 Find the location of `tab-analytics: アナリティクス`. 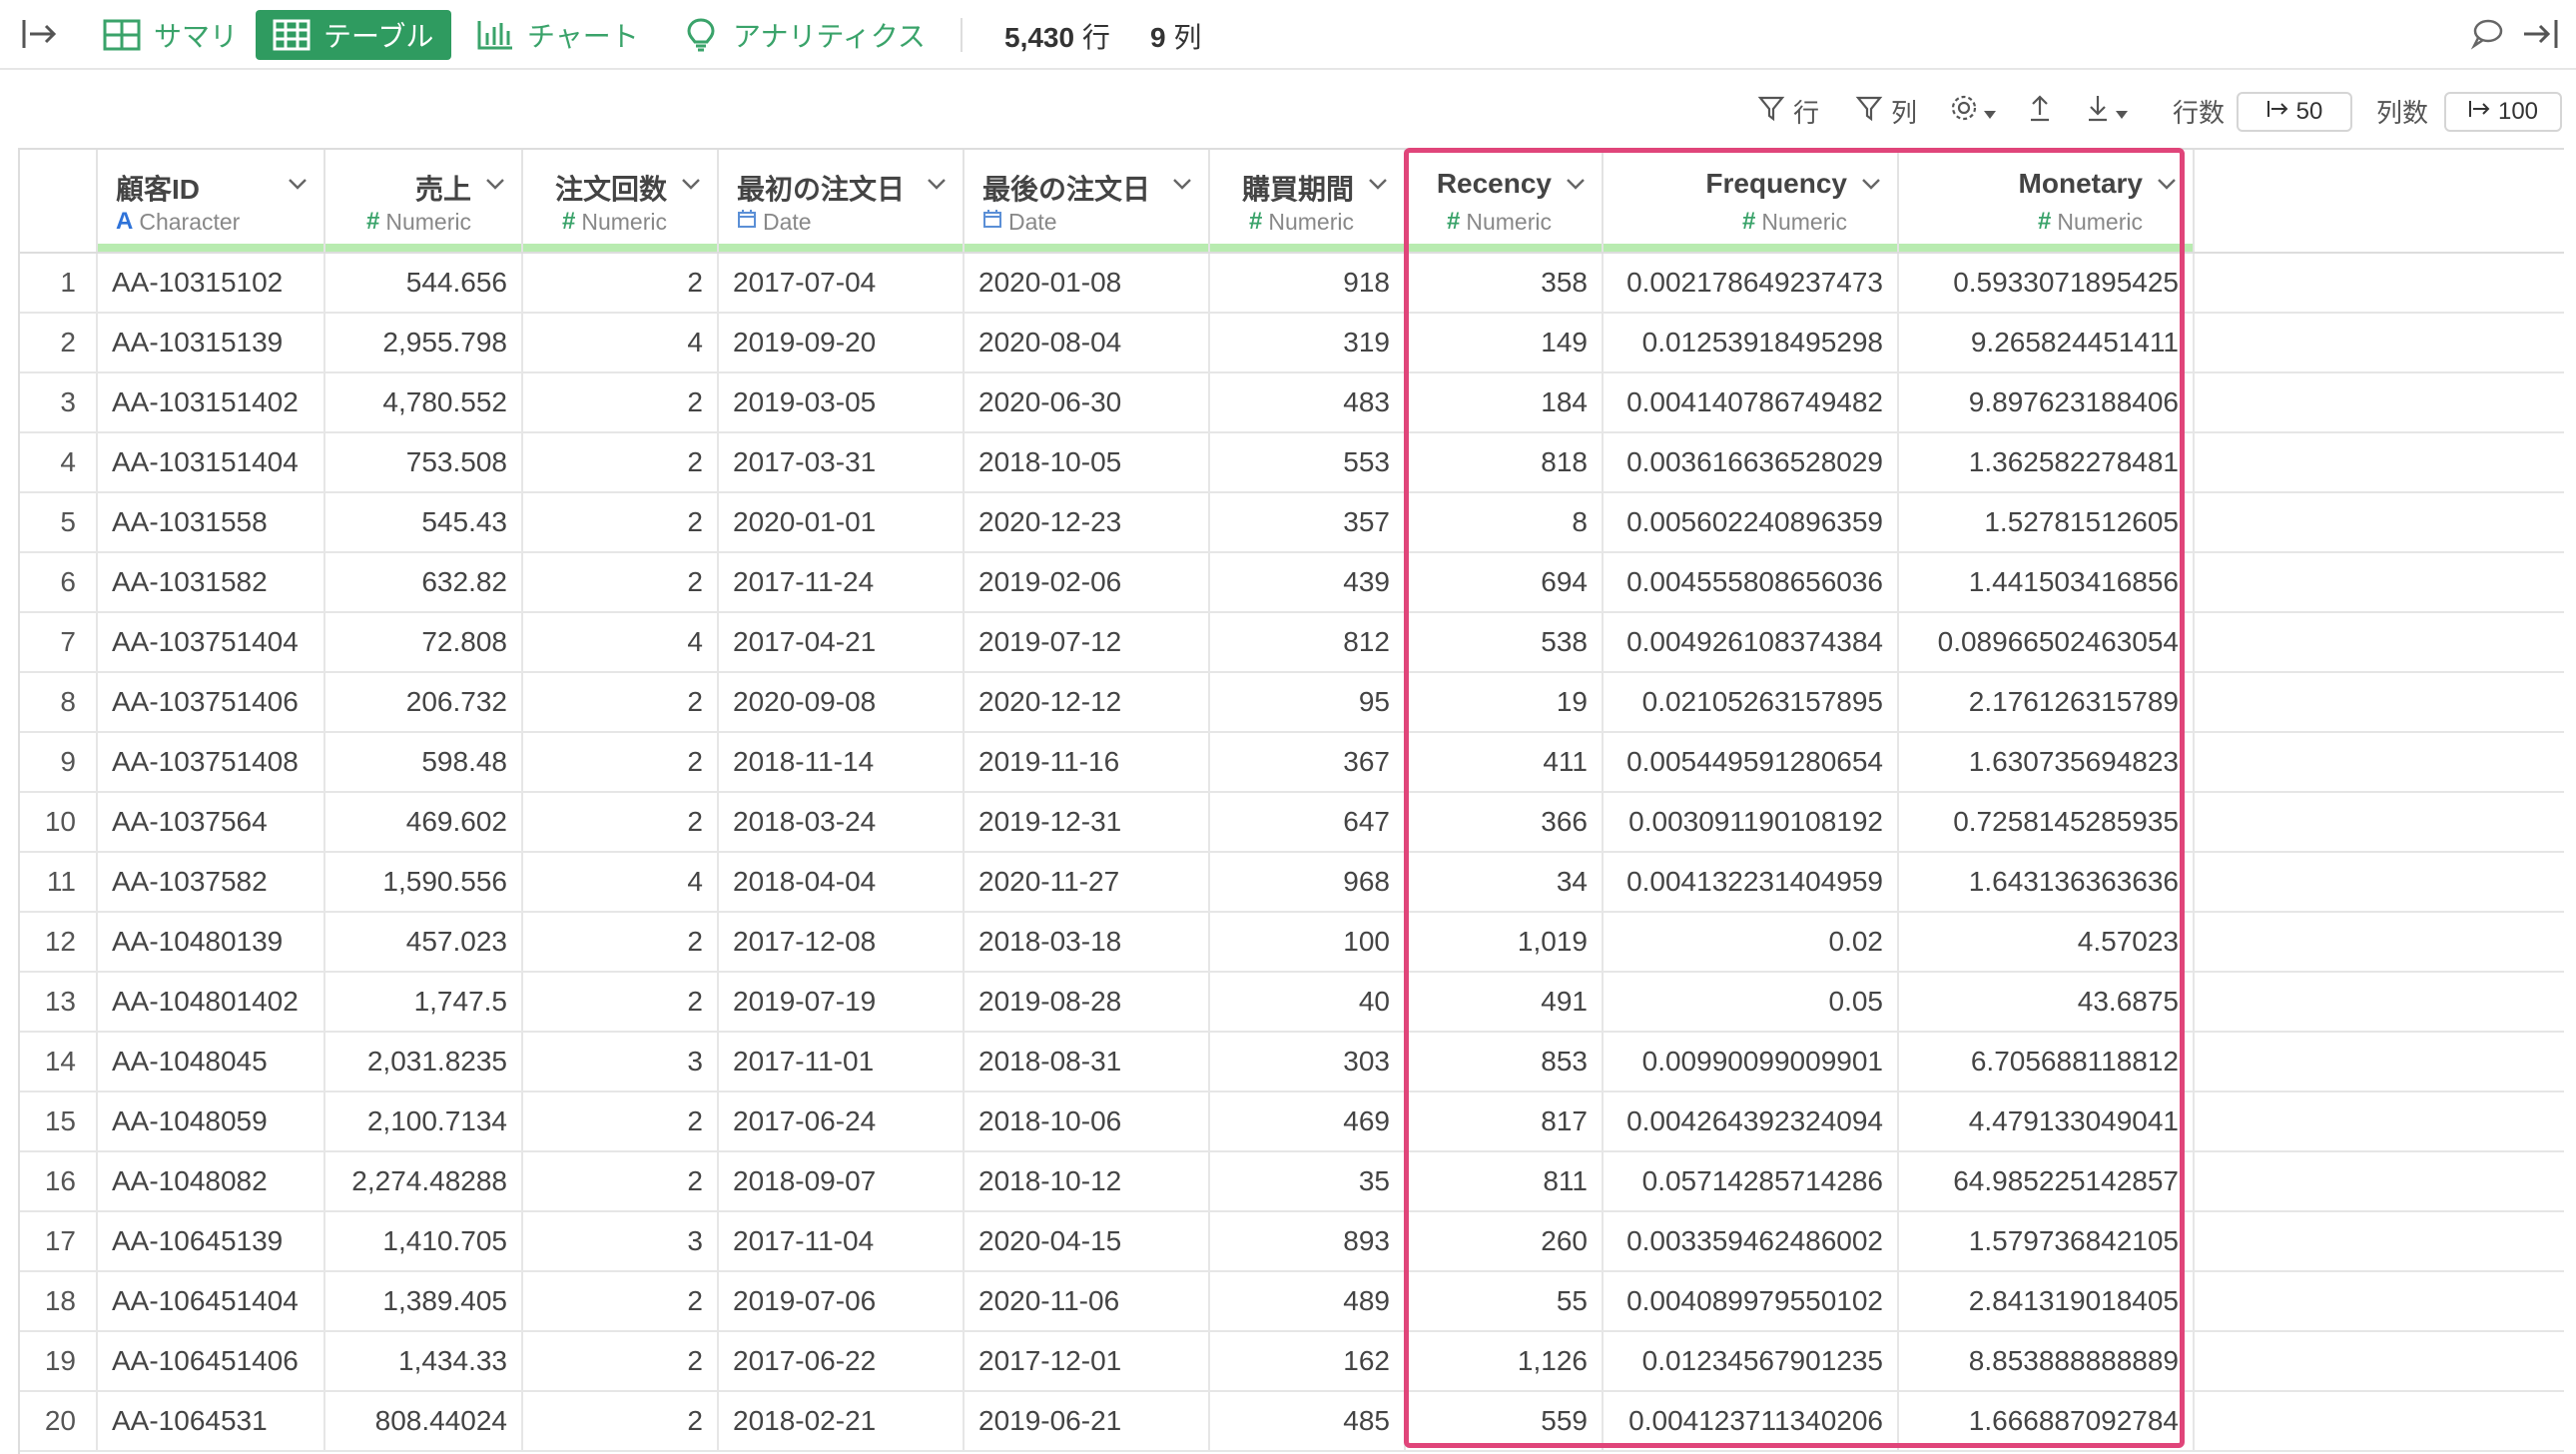

tab-analytics: アナリティクス is located at coordinates (803, 35).